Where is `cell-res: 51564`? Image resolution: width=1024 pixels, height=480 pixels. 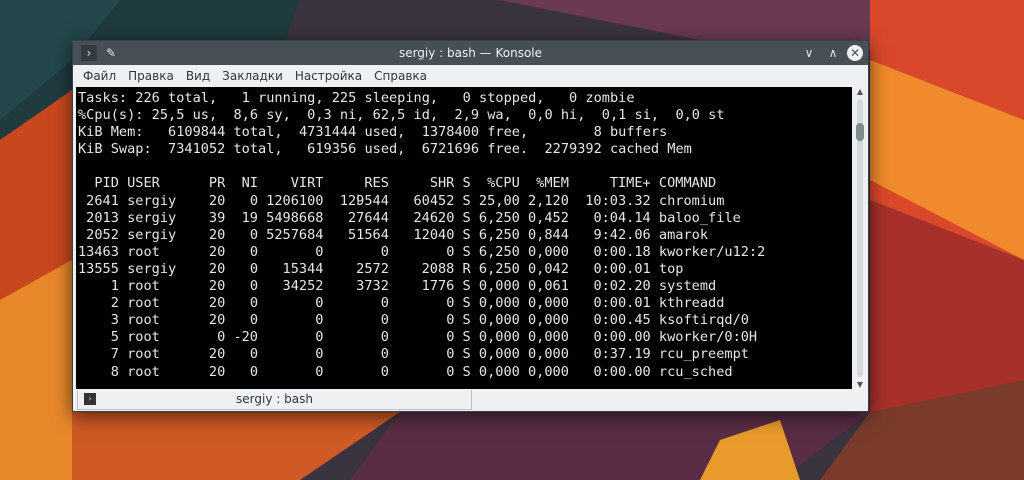 cell-res: 51564 is located at coordinates (368, 234).